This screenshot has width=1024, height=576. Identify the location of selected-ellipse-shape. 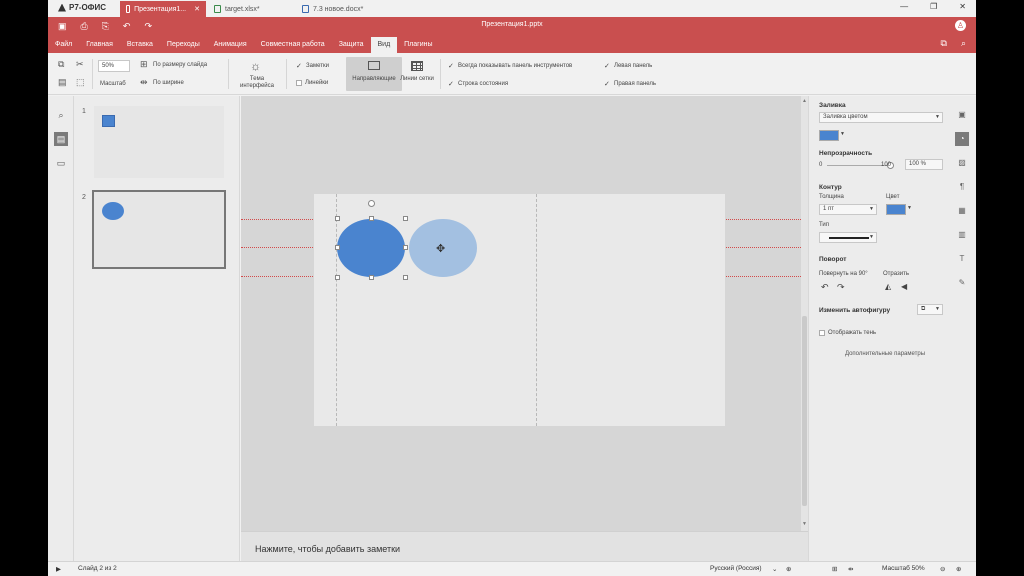
(371, 248).